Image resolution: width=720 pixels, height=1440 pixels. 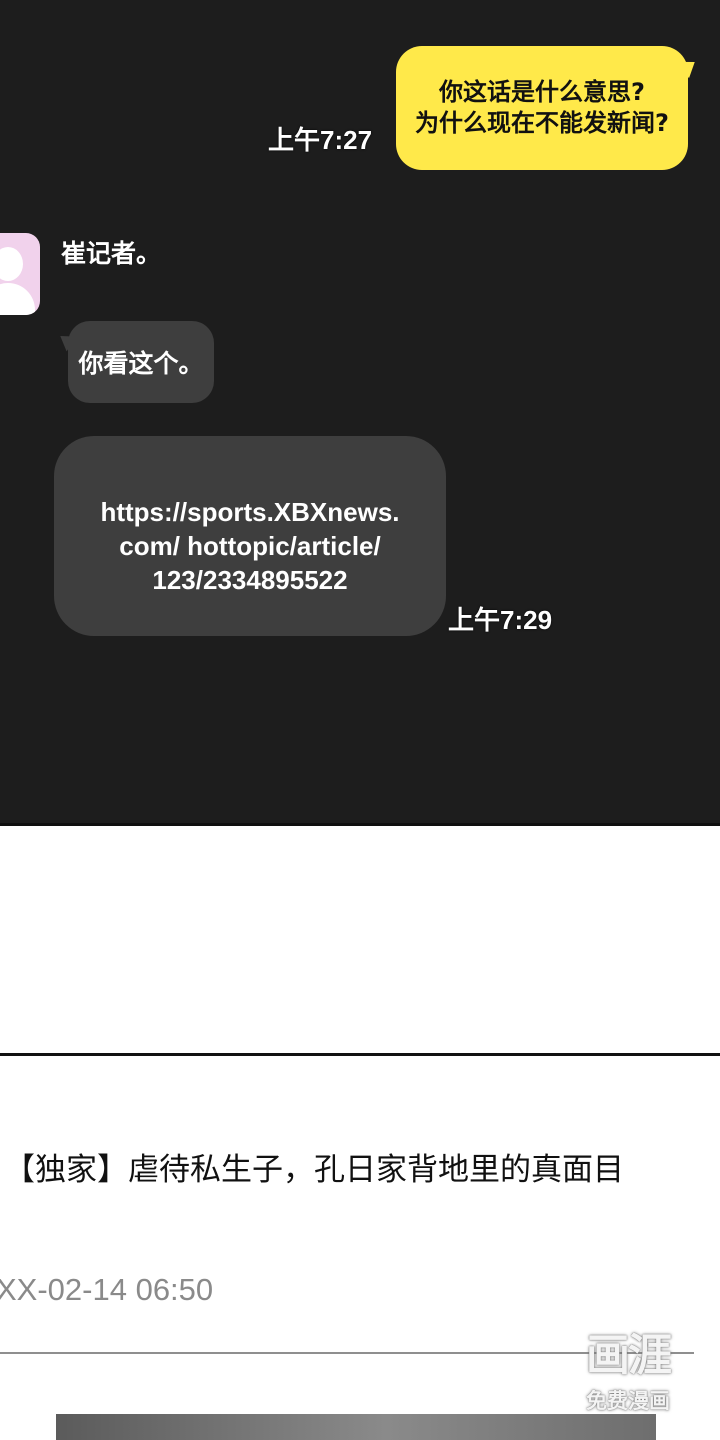 I want to click on outgoing-message-line-2: 为什么现在不能发新闻?, so click(x=542, y=123).